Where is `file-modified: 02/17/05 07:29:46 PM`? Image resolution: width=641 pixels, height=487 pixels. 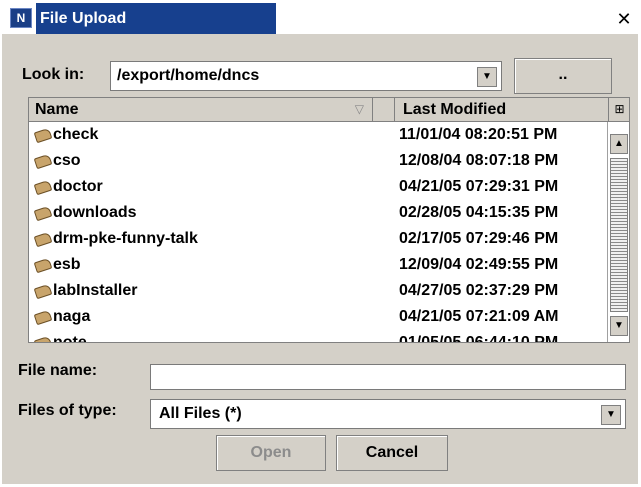 file-modified: 02/17/05 07:29:46 PM is located at coordinates (479, 238).